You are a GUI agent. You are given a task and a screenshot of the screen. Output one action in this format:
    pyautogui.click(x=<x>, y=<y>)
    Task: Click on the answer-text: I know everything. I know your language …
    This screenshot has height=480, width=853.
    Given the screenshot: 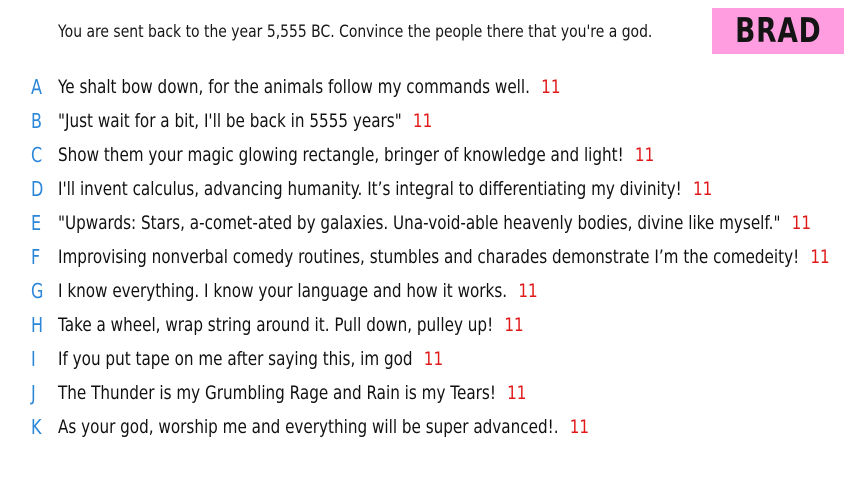 What is the action you would take?
    pyautogui.click(x=283, y=291)
    